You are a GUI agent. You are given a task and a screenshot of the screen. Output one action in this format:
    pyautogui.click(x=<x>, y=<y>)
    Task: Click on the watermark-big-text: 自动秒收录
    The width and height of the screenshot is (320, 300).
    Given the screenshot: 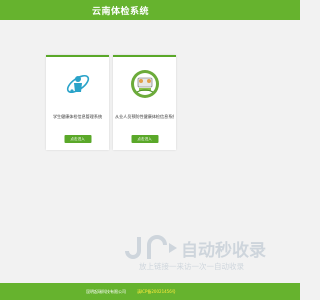 What is the action you would take?
    pyautogui.click(x=223, y=251)
    